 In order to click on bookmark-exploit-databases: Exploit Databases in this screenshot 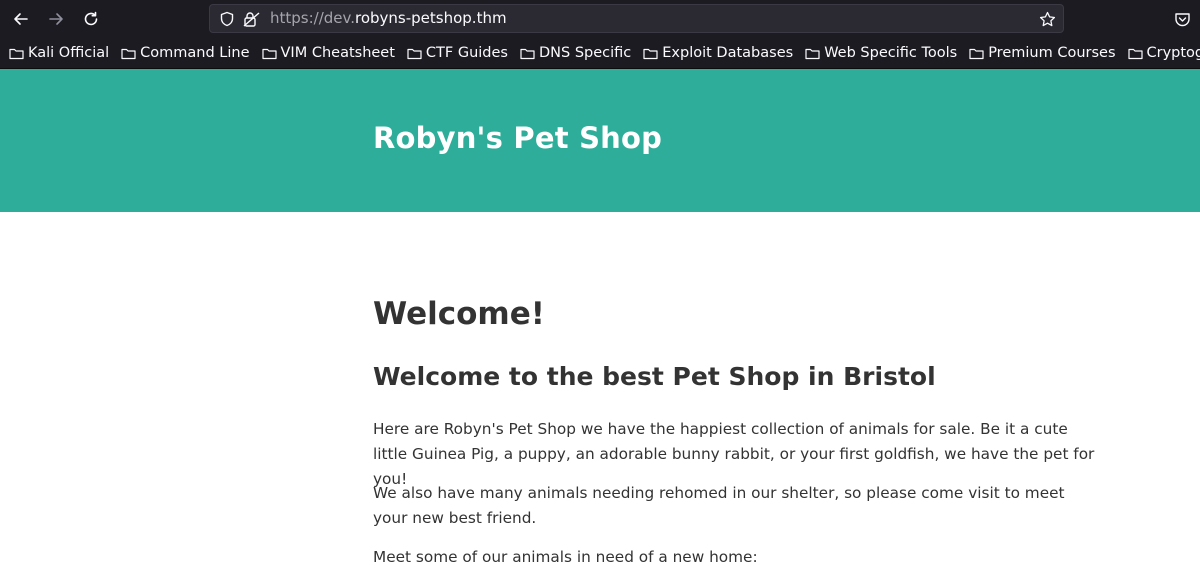, I will do `click(718, 53)`.